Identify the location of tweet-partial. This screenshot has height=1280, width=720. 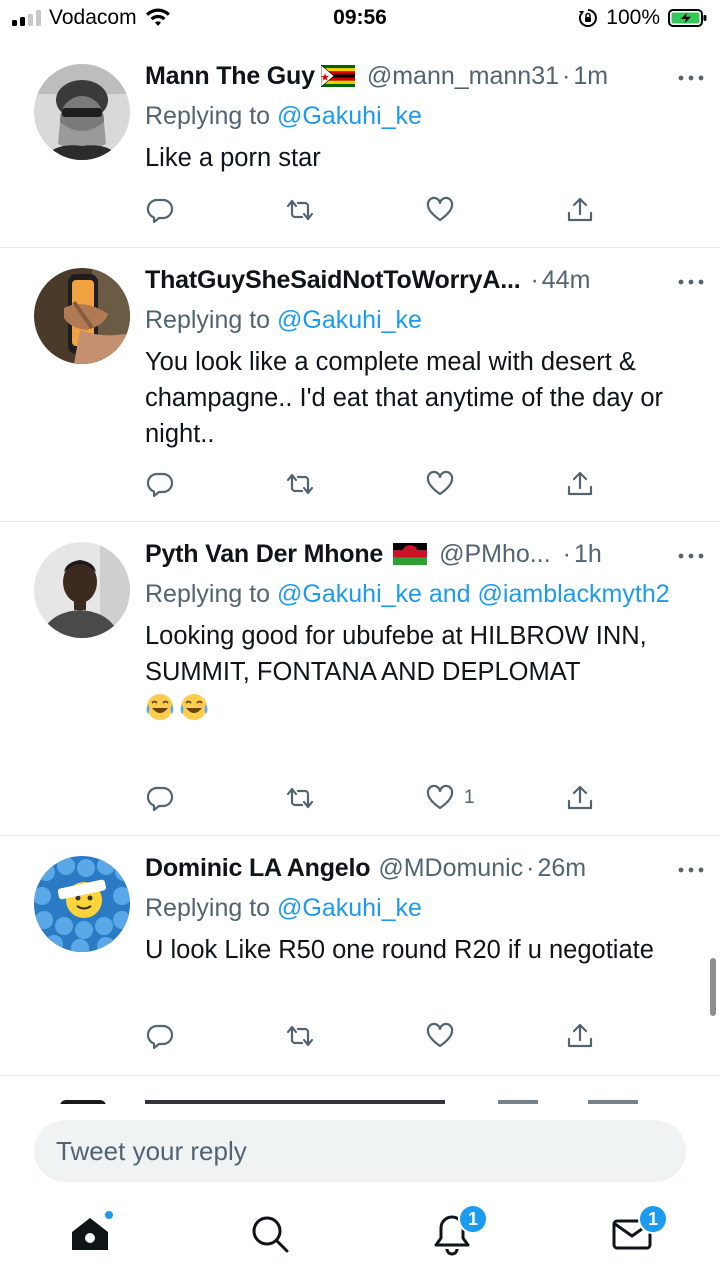
(360, 1096).